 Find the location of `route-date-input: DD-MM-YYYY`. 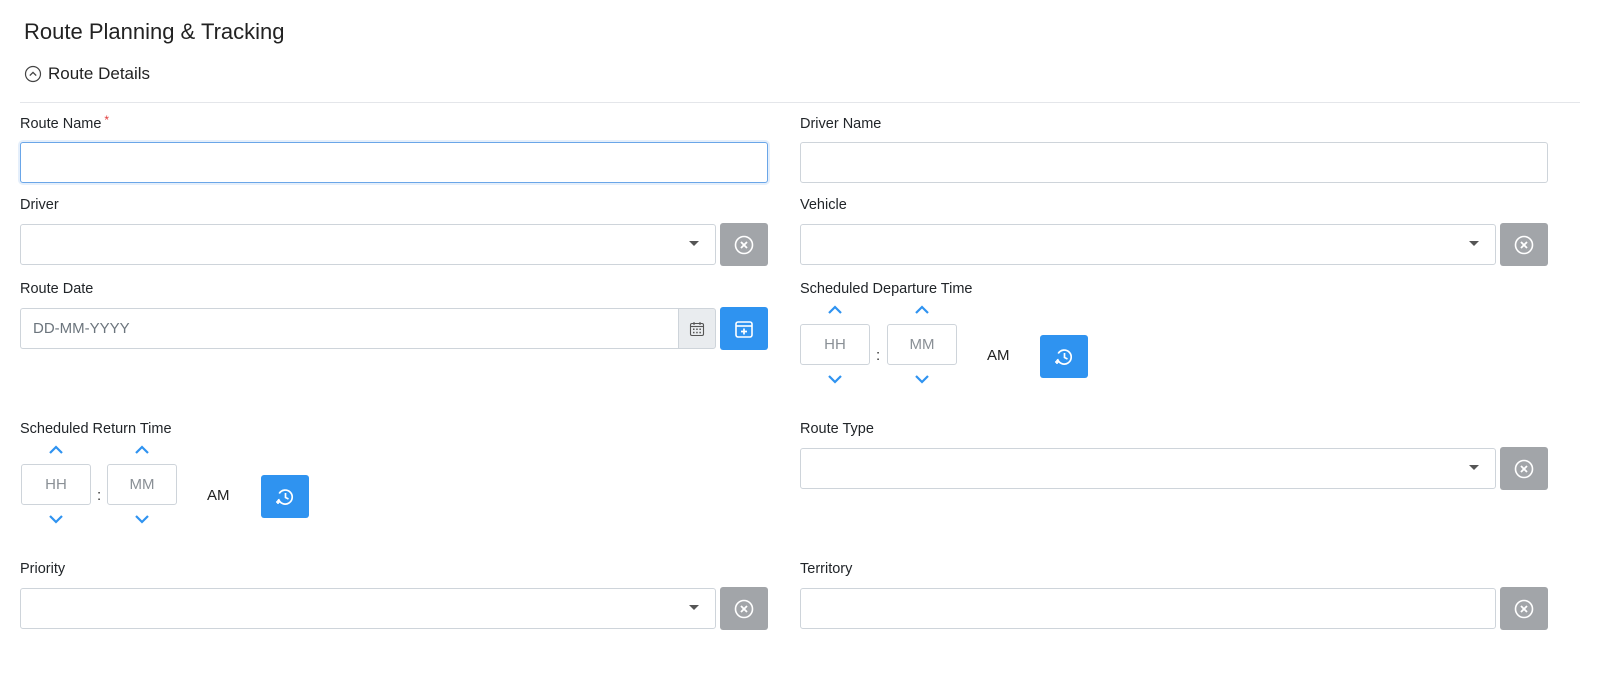

route-date-input: DD-MM-YYYY is located at coordinates (349, 328).